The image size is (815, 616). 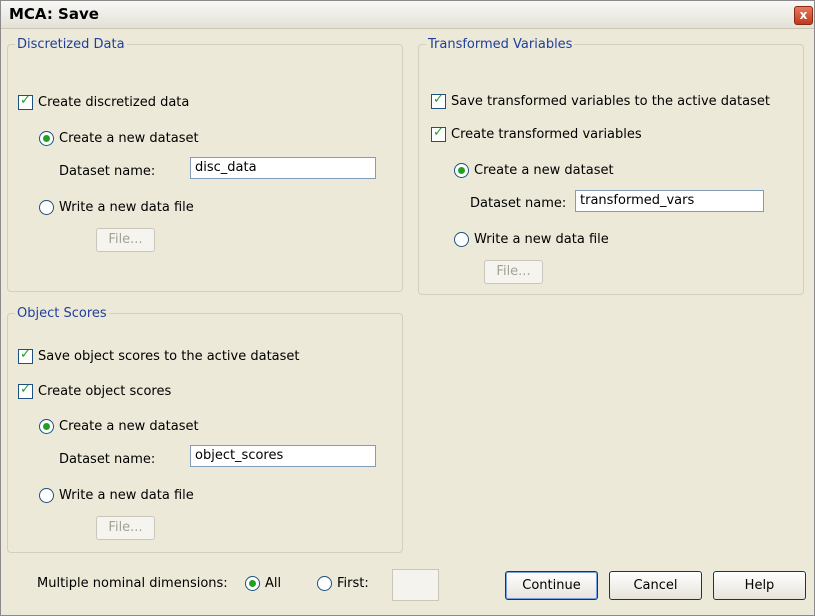 I want to click on object-scores-legend: Object Scores, so click(x=62, y=313).